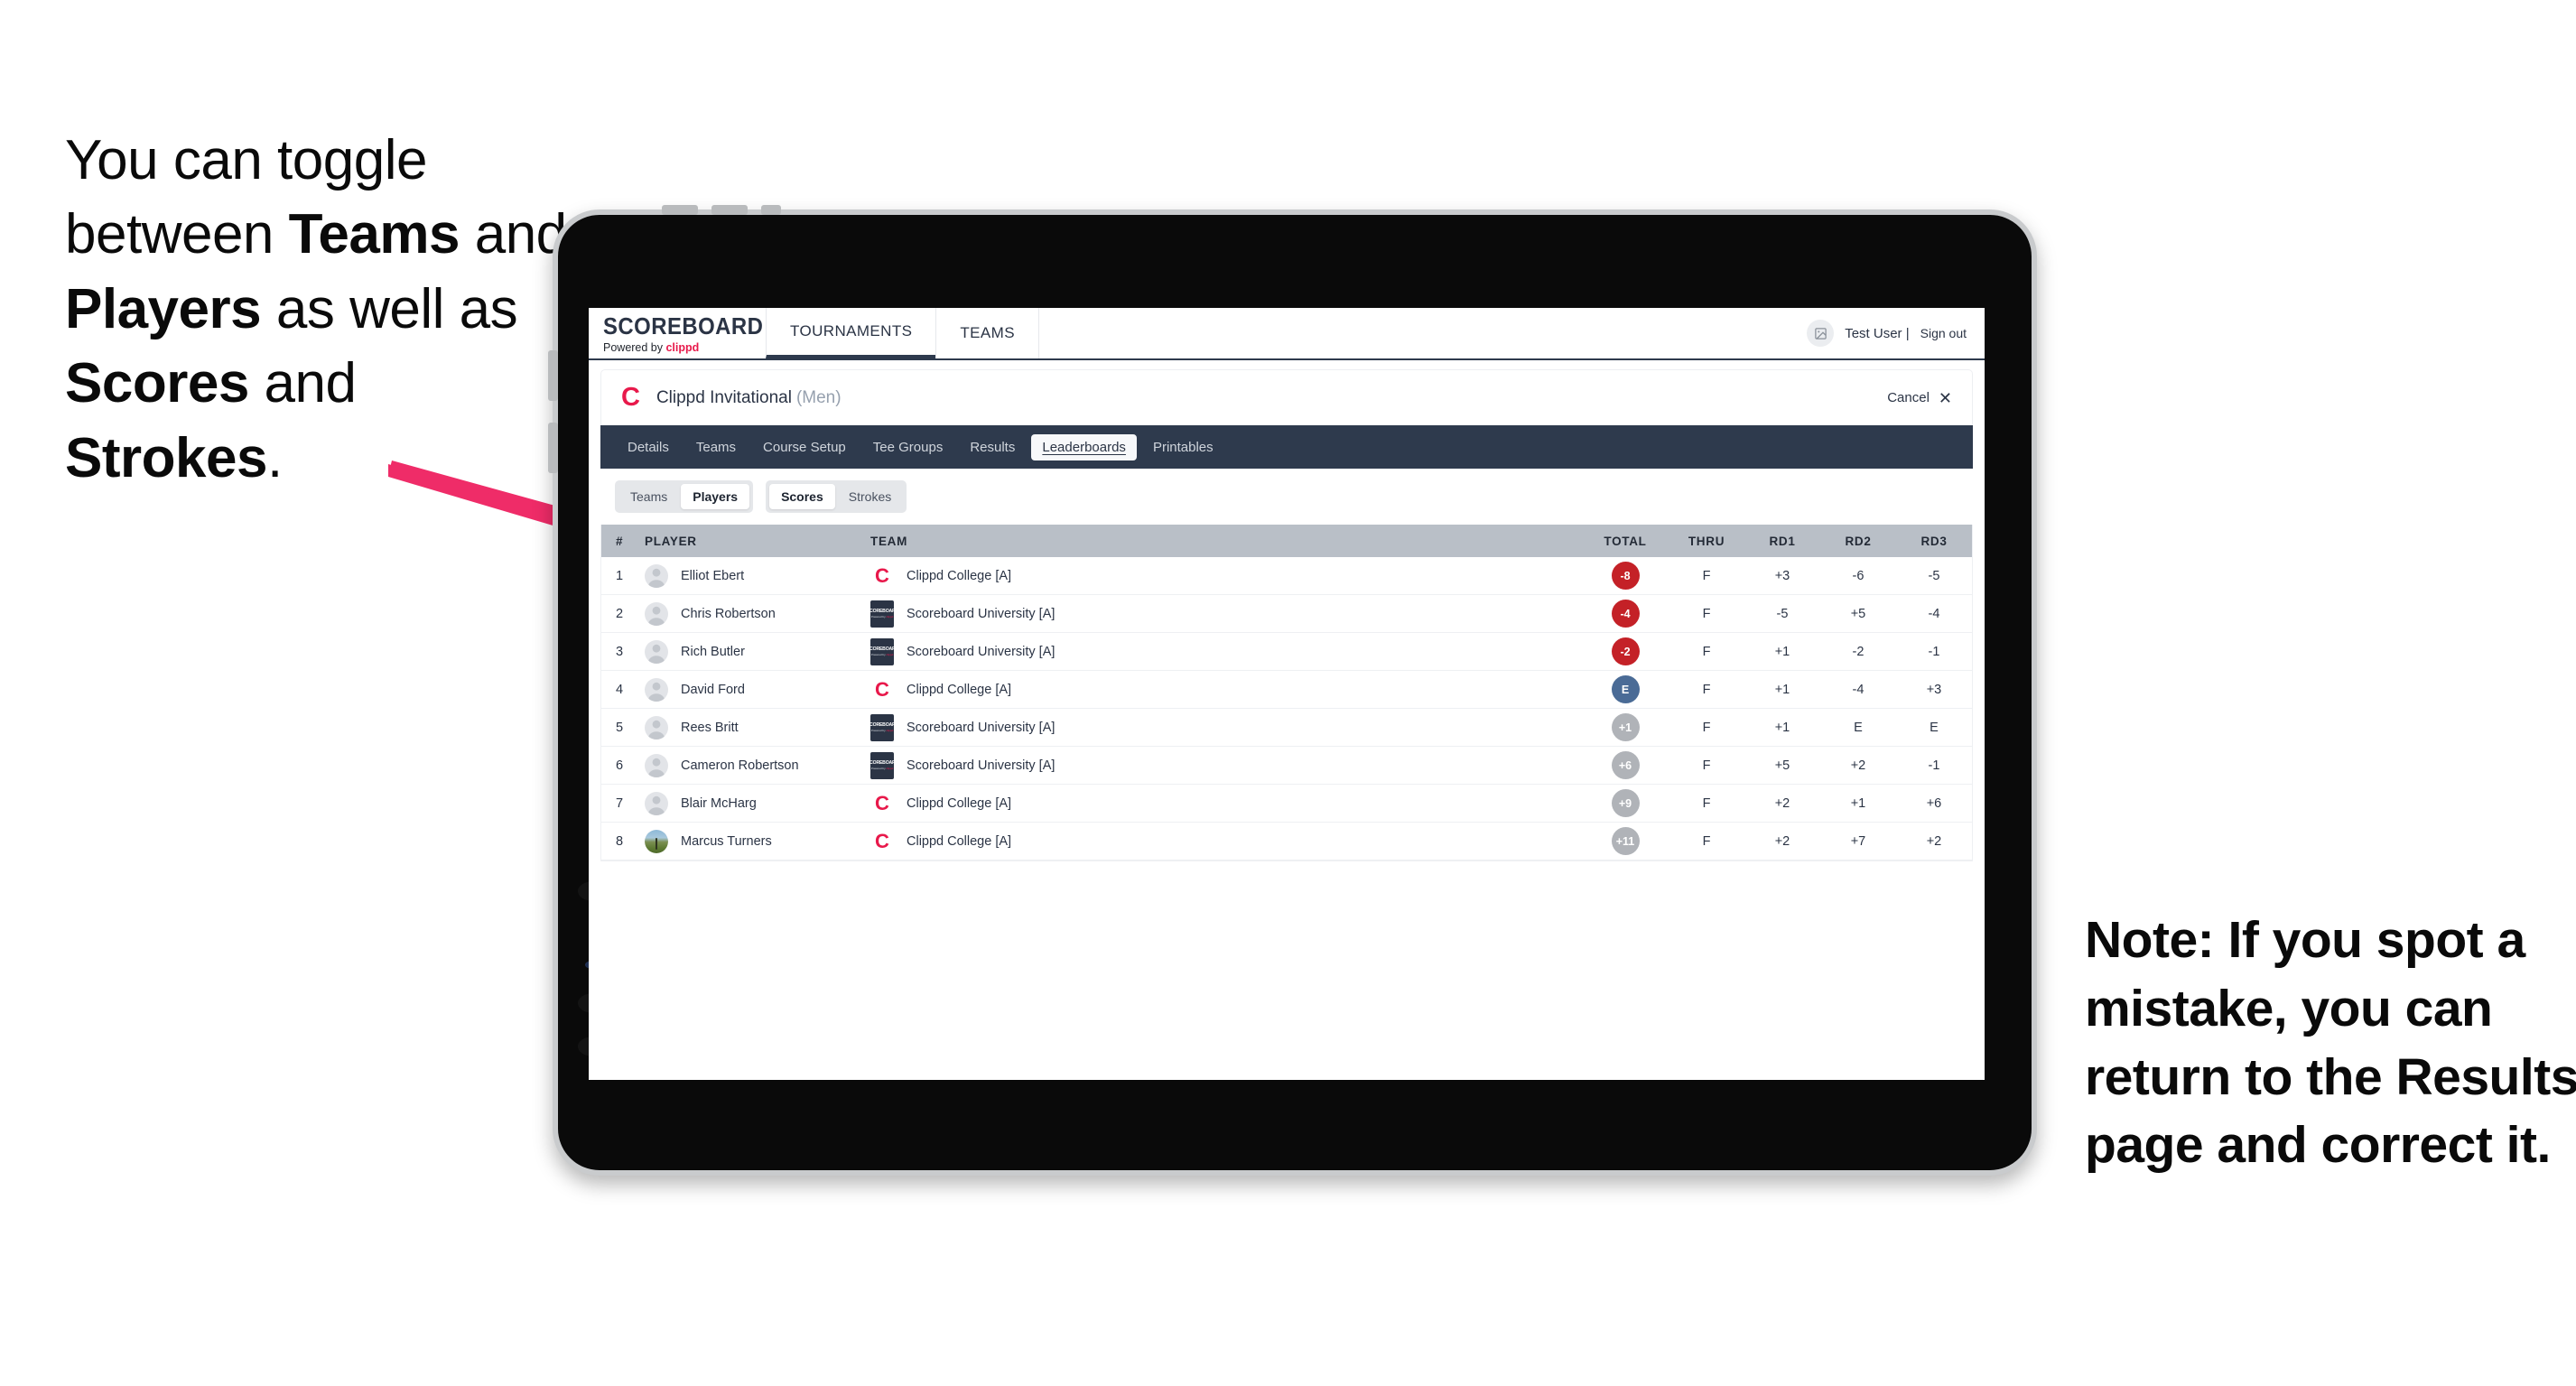  I want to click on row-rd3: -4, so click(1934, 613).